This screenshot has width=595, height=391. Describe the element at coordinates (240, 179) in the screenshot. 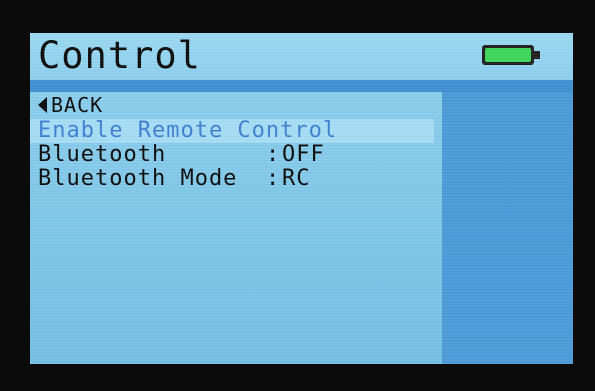

I see `menu-item-bluetooth-mode: Bluetooth Mode : RC` at that location.